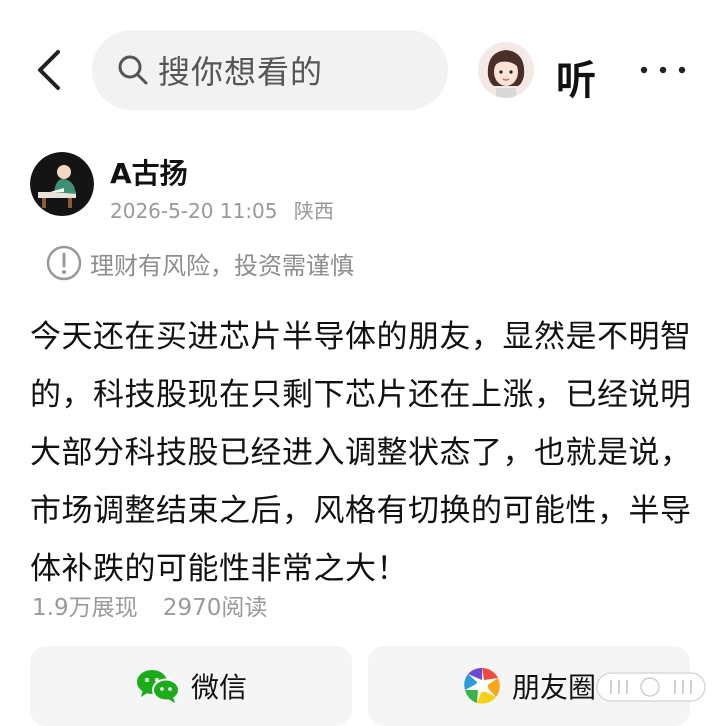  Describe the element at coordinates (158, 605) in the screenshot. I see `post-stats: 1.9万展现 2970阅读` at that location.